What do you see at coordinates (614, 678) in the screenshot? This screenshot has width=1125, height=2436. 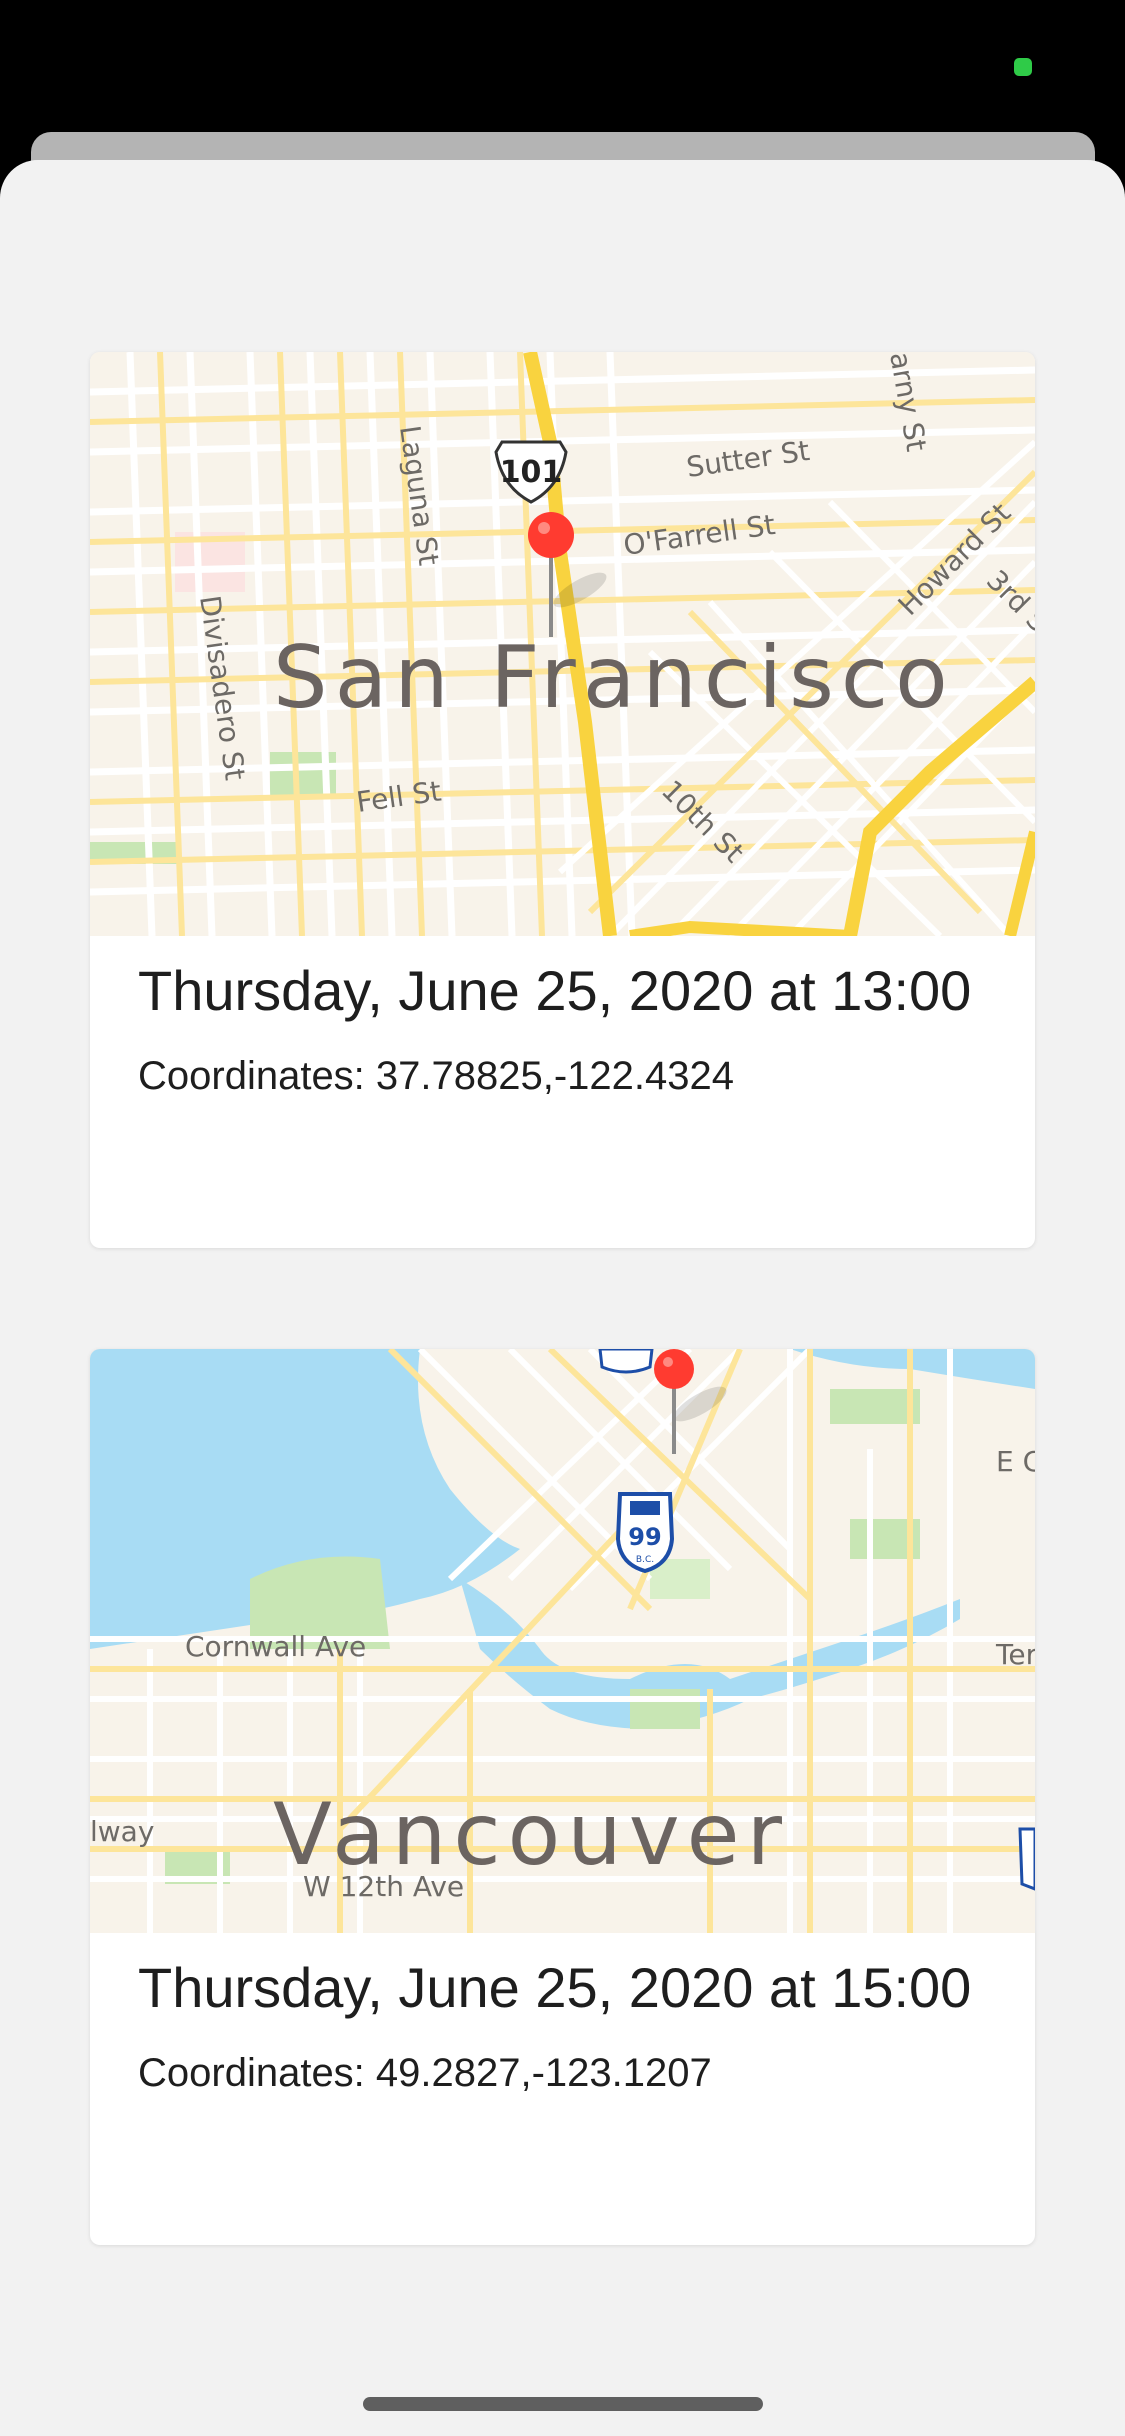 I see `city-label: San Francisco` at bounding box center [614, 678].